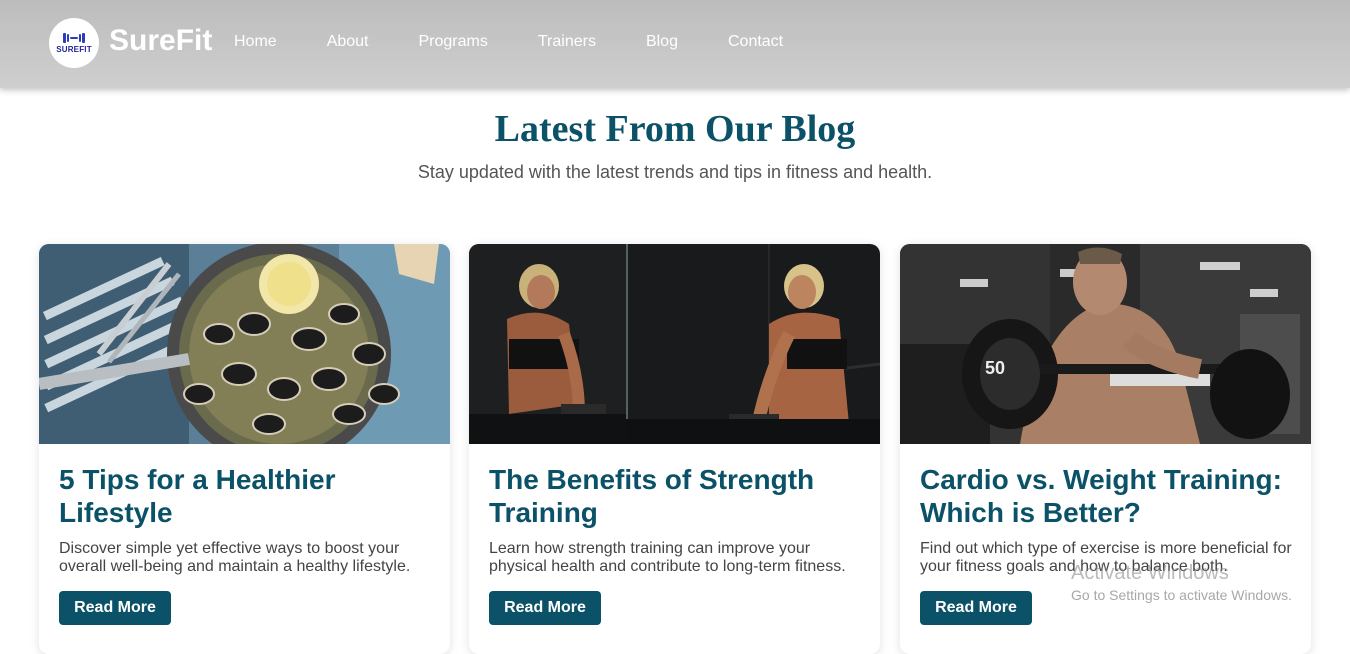 This screenshot has width=1350, height=654. Describe the element at coordinates (675, 129) in the screenshot. I see `section-title: Latest From Our Blog` at that location.